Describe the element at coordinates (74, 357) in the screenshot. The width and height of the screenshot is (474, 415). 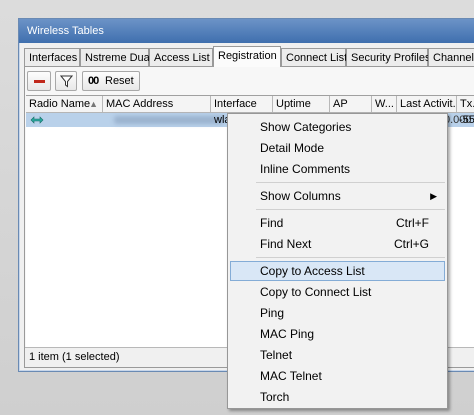
I see `status-text: 1 item (1 selected)` at that location.